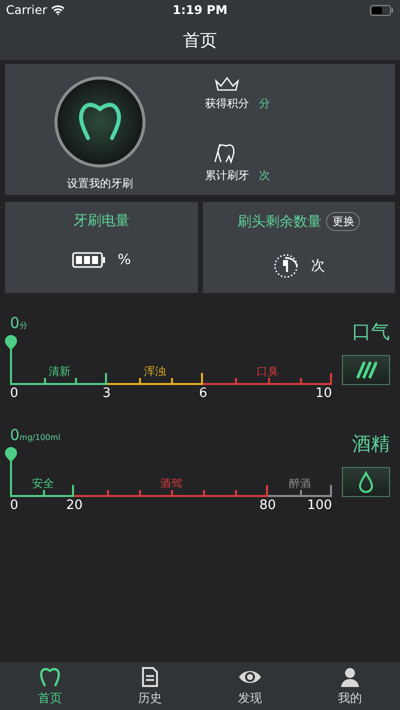 Image resolution: width=400 pixels, height=710 pixels. Describe the element at coordinates (279, 221) in the screenshot. I see `card-title: 刷头剩余数量` at that location.